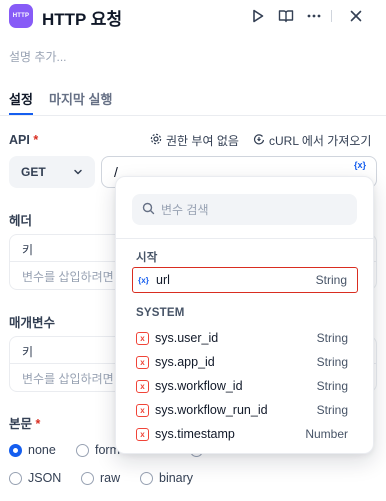 This screenshot has width=386, height=501. Describe the element at coordinates (176, 478) in the screenshot. I see `radio-label: binary` at that location.